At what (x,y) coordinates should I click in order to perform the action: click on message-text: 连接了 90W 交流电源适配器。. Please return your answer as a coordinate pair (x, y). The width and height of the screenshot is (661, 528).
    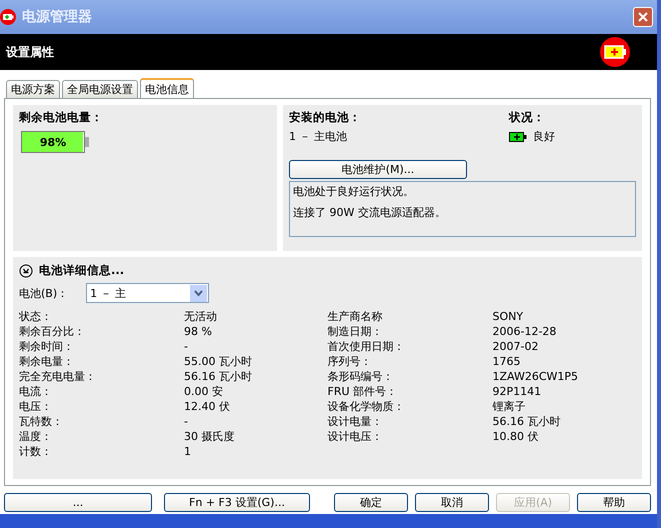
    Looking at the image, I should click on (370, 212).